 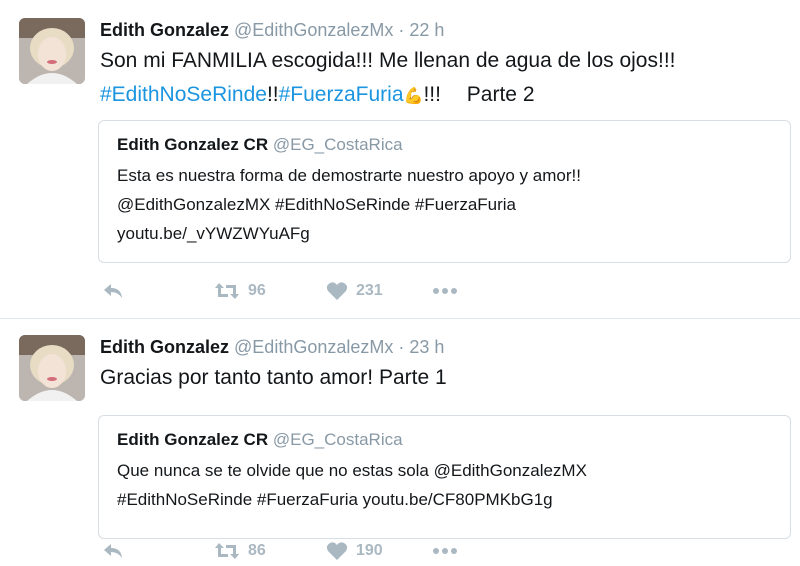 What do you see at coordinates (270, 291) in the screenshot?
I see `retweet-button: 96` at bounding box center [270, 291].